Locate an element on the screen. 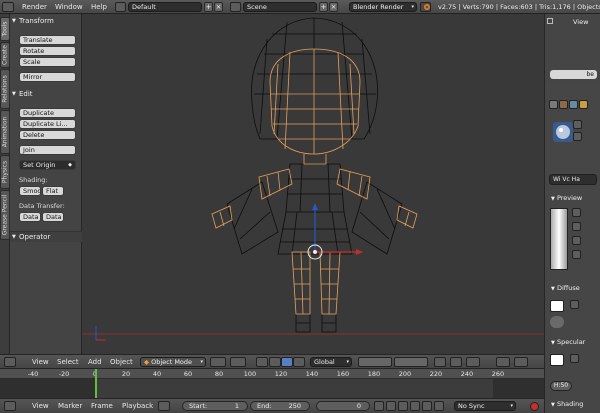 The width and height of the screenshot is (600, 413). menu-render: Render is located at coordinates (34, 7).